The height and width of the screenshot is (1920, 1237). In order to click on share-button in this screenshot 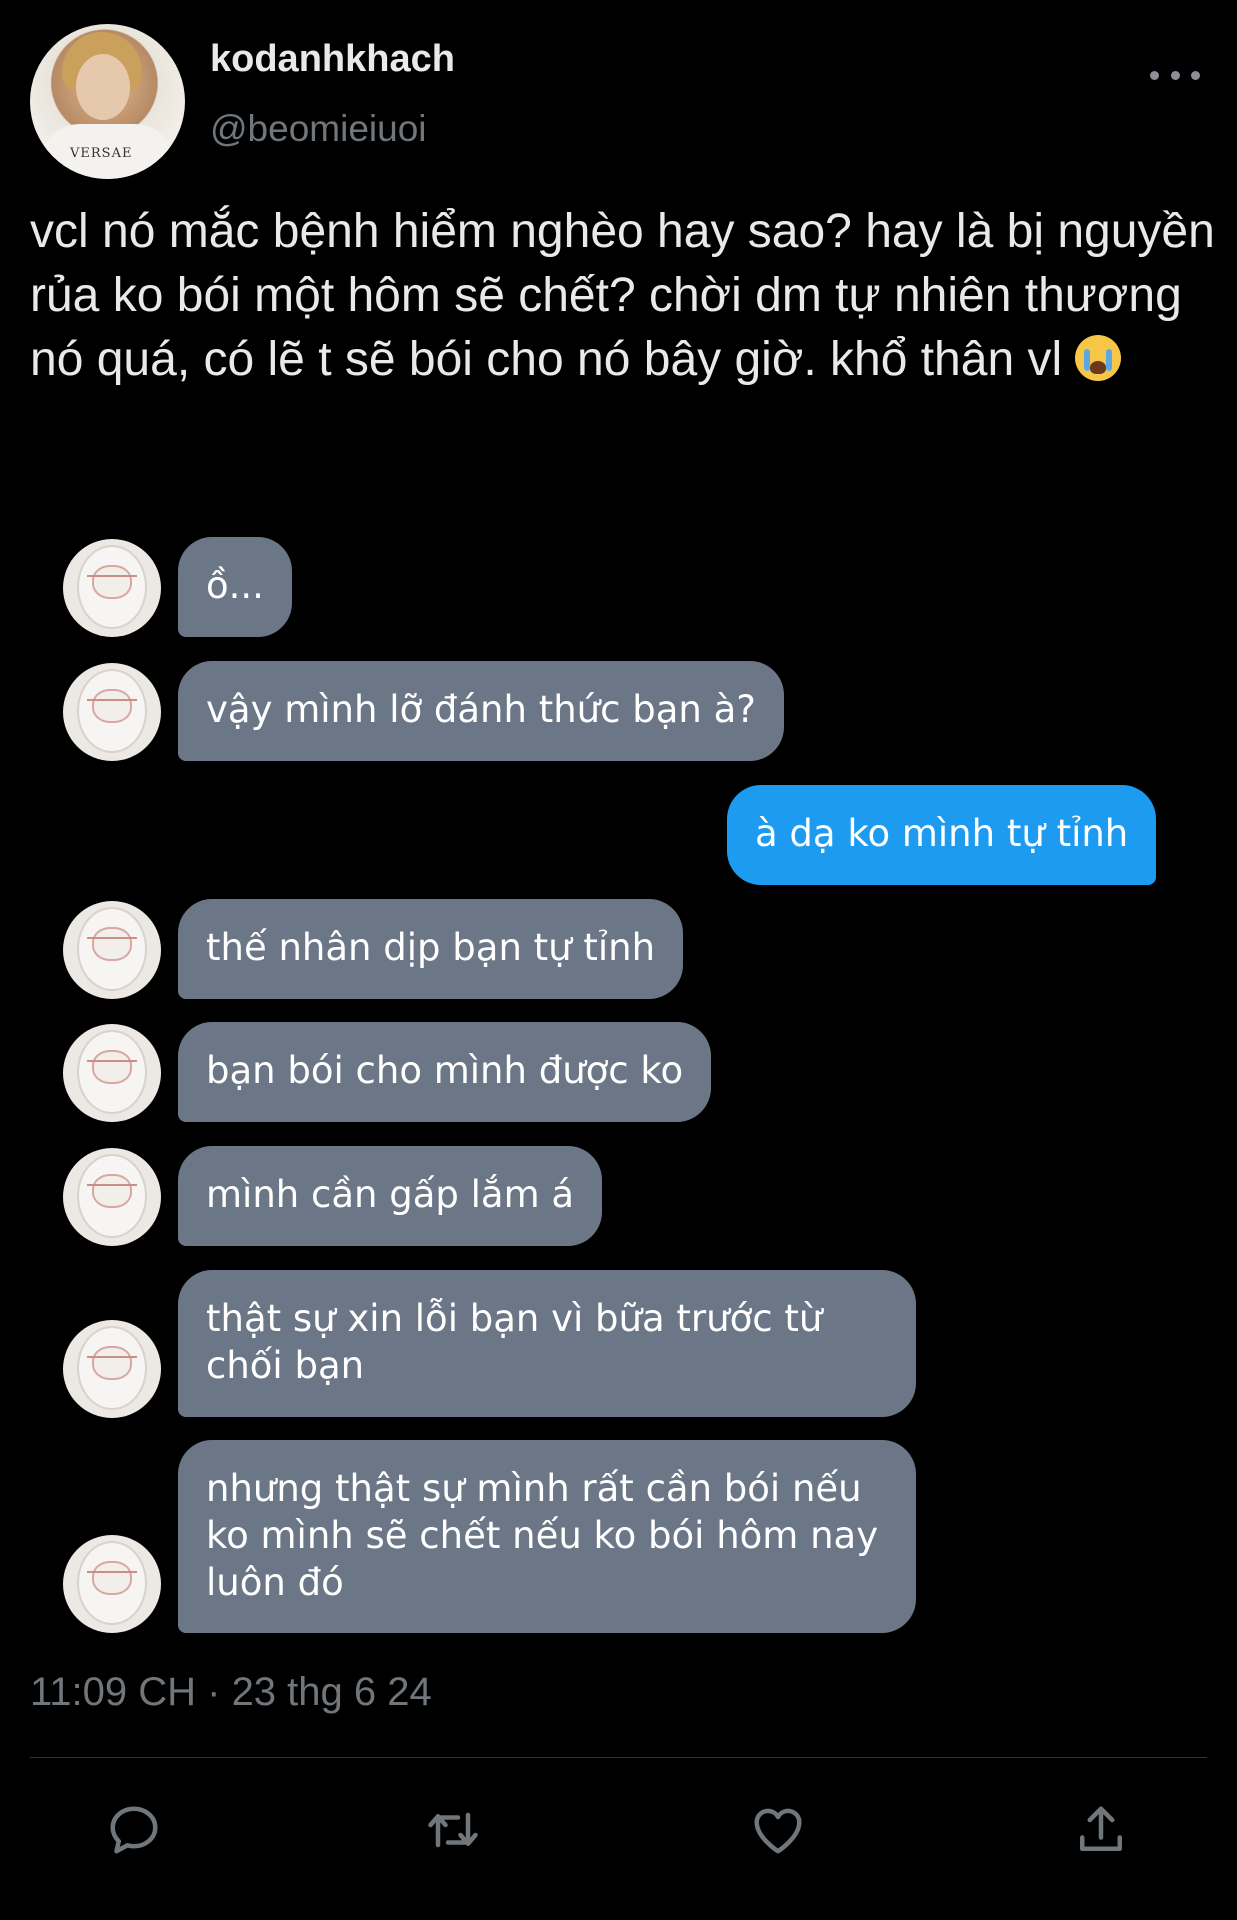, I will do `click(1101, 1830)`.